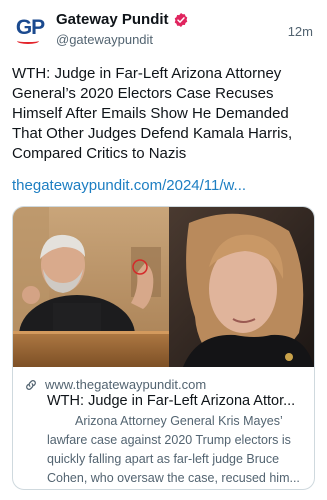 The height and width of the screenshot is (500, 327). Describe the element at coordinates (28, 41) in the screenshot. I see `logo-swoosh` at that location.